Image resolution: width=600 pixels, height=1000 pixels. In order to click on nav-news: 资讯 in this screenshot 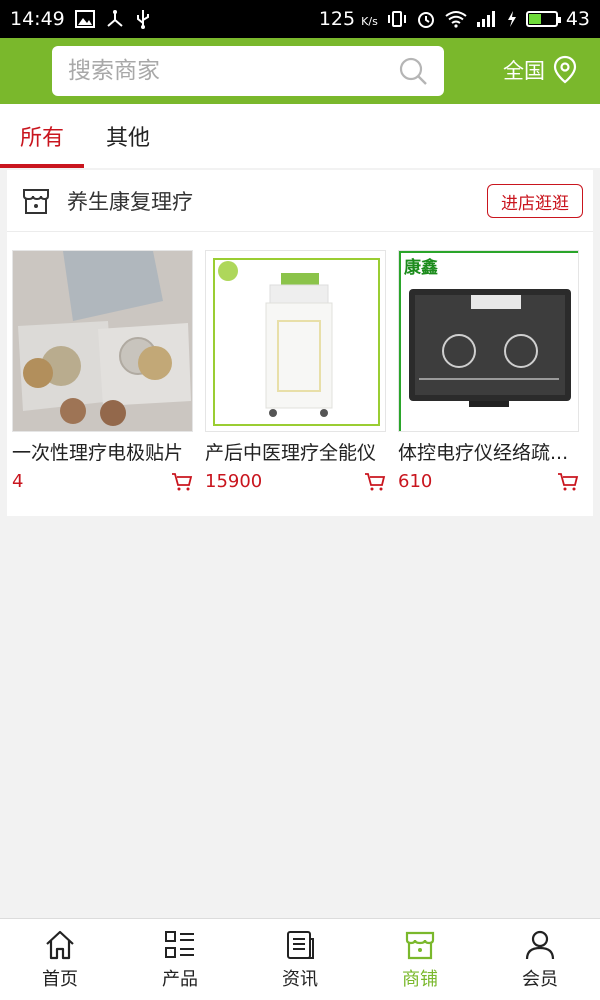, I will do `click(300, 959)`.